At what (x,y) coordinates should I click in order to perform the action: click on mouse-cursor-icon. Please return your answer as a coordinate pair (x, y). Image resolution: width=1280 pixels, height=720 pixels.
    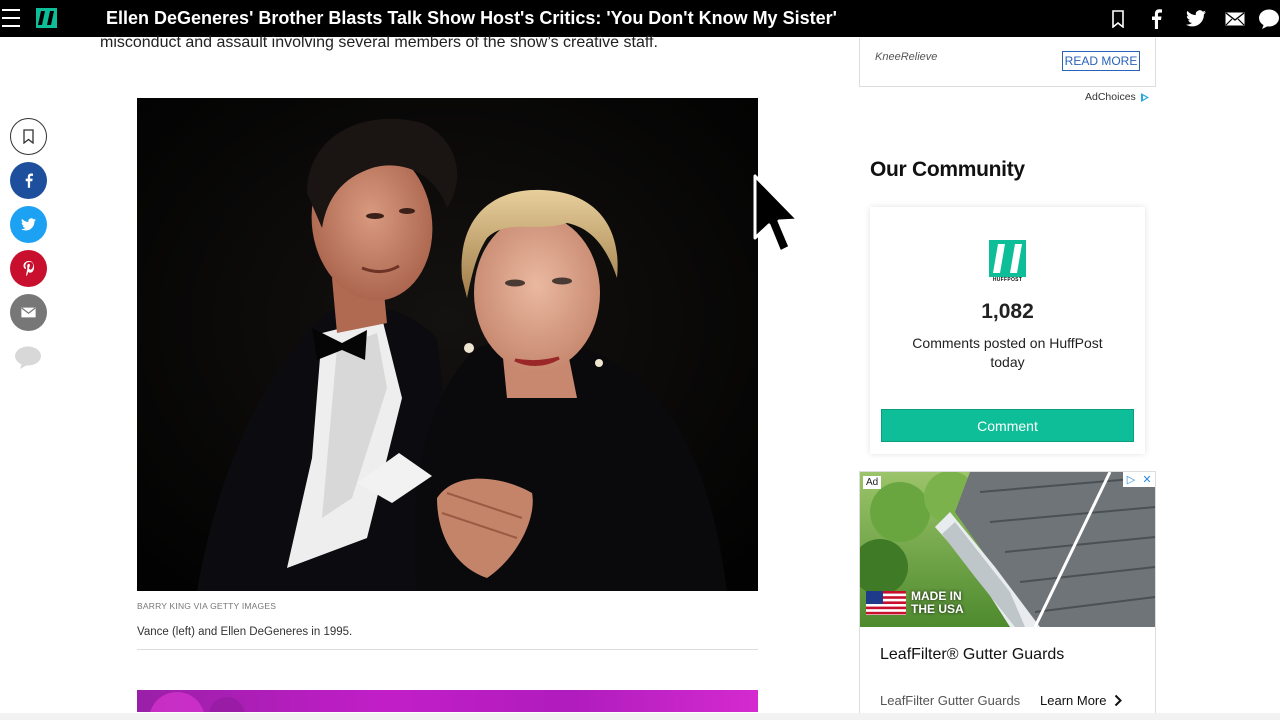
    Looking at the image, I should click on (776, 214).